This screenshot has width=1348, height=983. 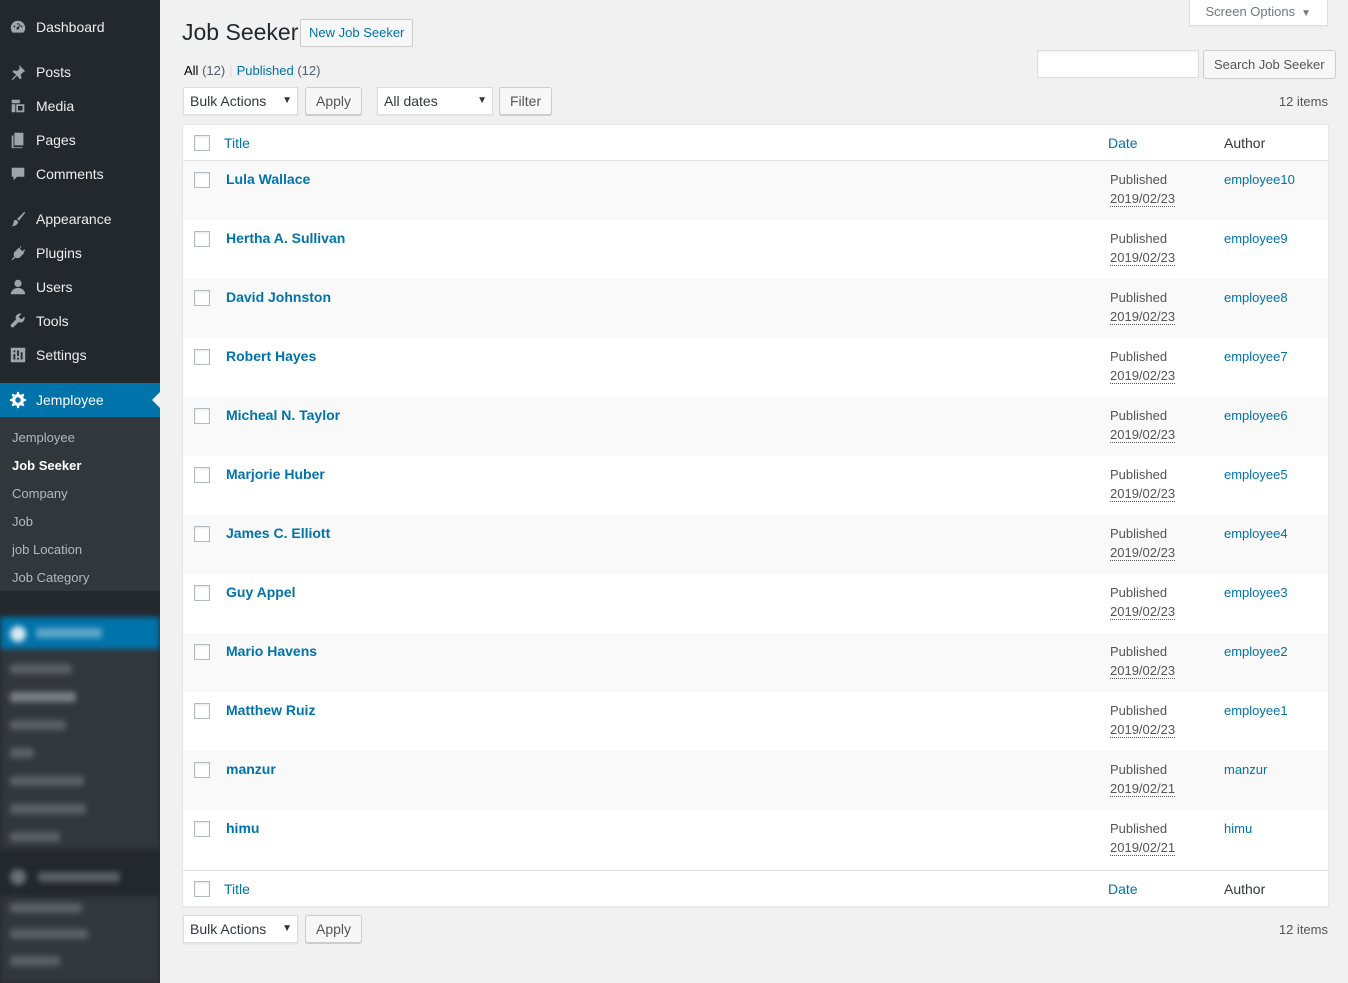 I want to click on sidebar-item-plugins: Plugins, so click(x=80, y=253).